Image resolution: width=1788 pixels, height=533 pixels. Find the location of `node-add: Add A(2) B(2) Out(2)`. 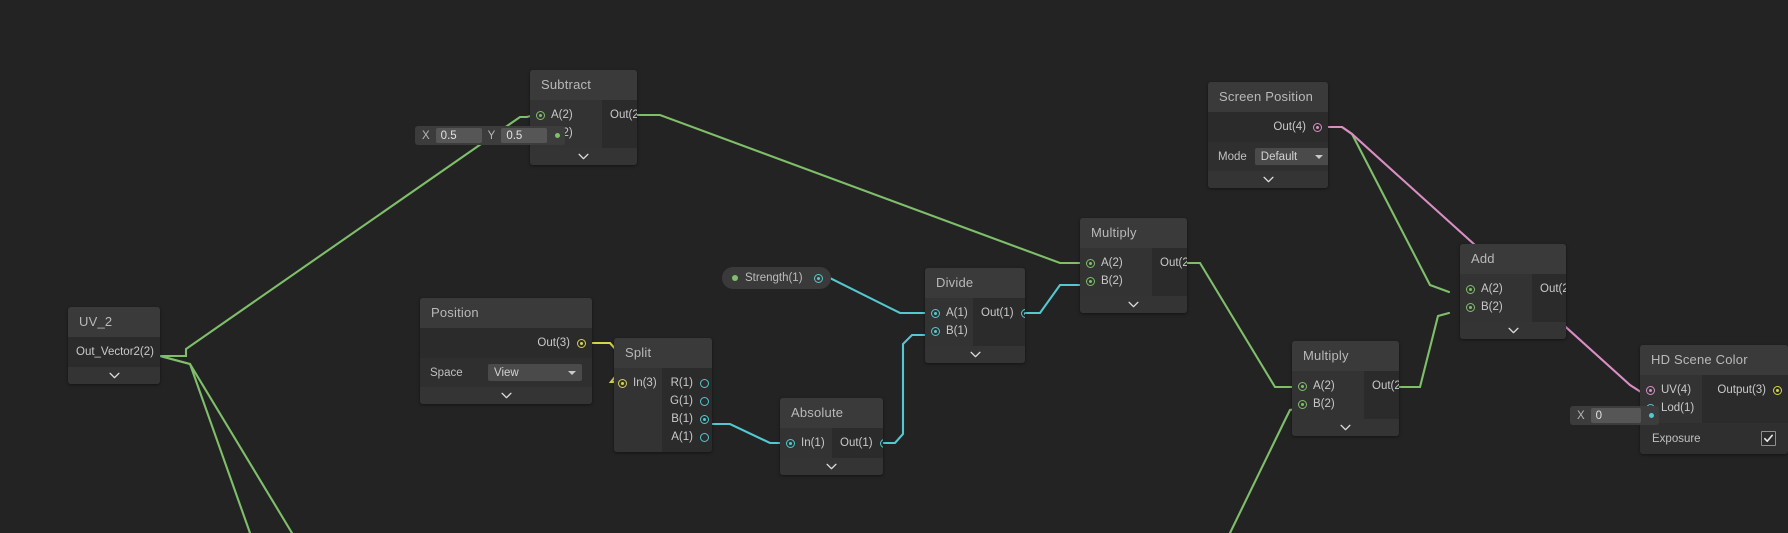

node-add: Add A(2) B(2) Out(2) is located at coordinates (1513, 291).